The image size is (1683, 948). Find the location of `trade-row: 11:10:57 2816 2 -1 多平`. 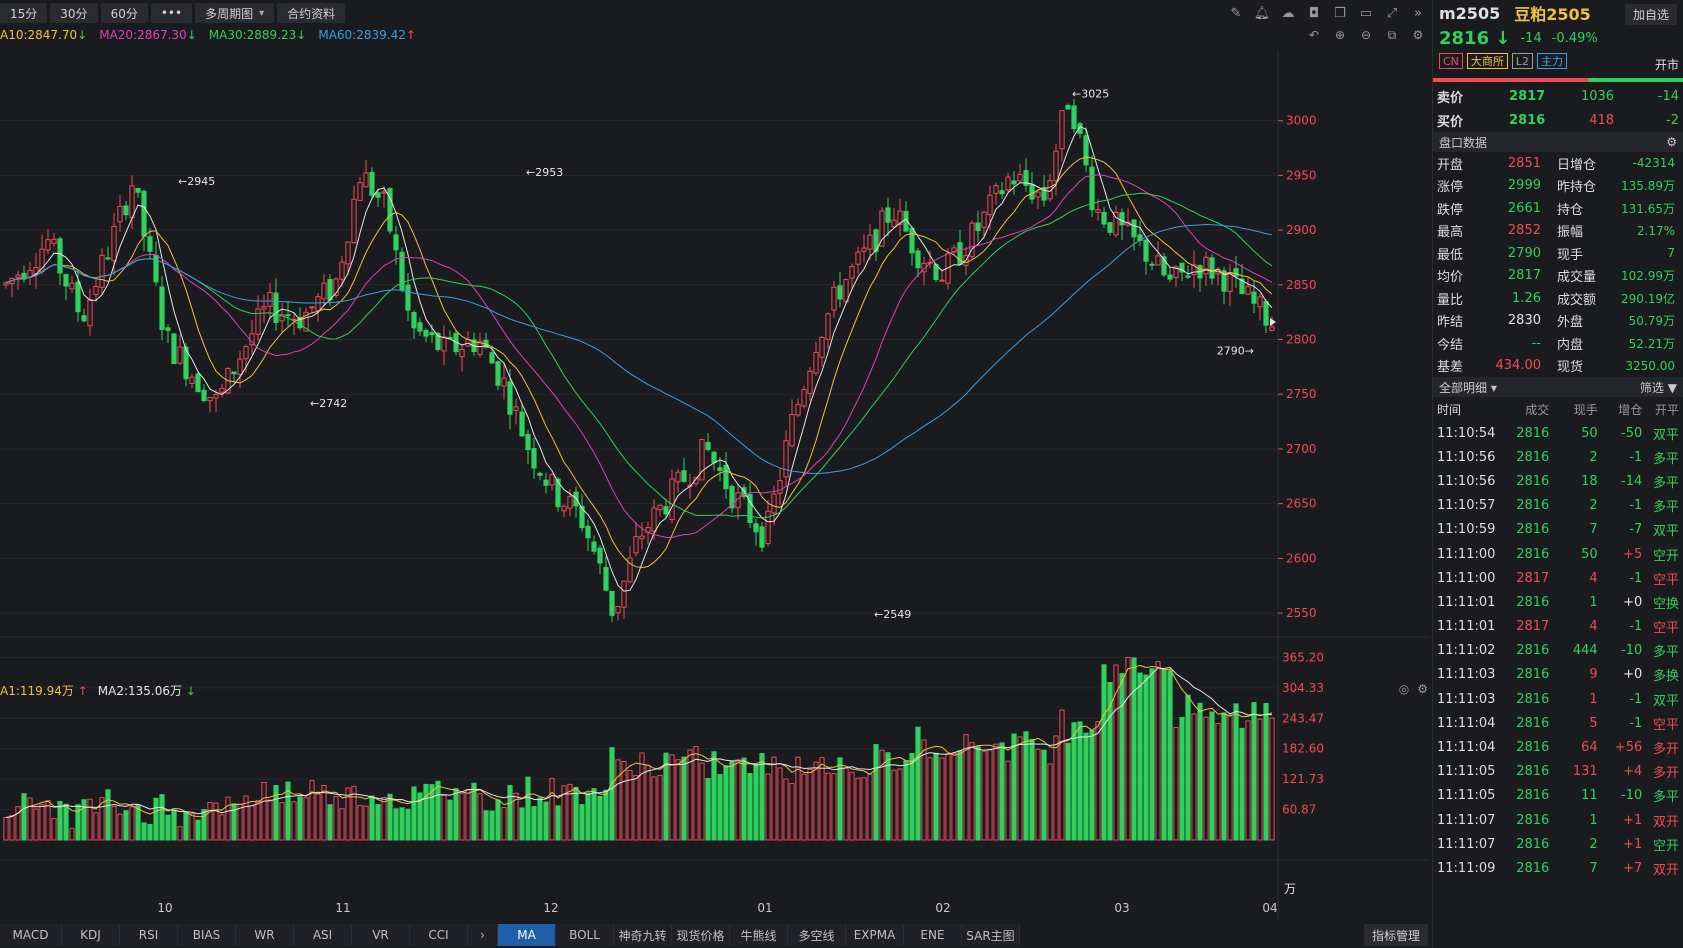

trade-row: 11:10:57 2816 2 -1 多平 is located at coordinates (1558, 506).